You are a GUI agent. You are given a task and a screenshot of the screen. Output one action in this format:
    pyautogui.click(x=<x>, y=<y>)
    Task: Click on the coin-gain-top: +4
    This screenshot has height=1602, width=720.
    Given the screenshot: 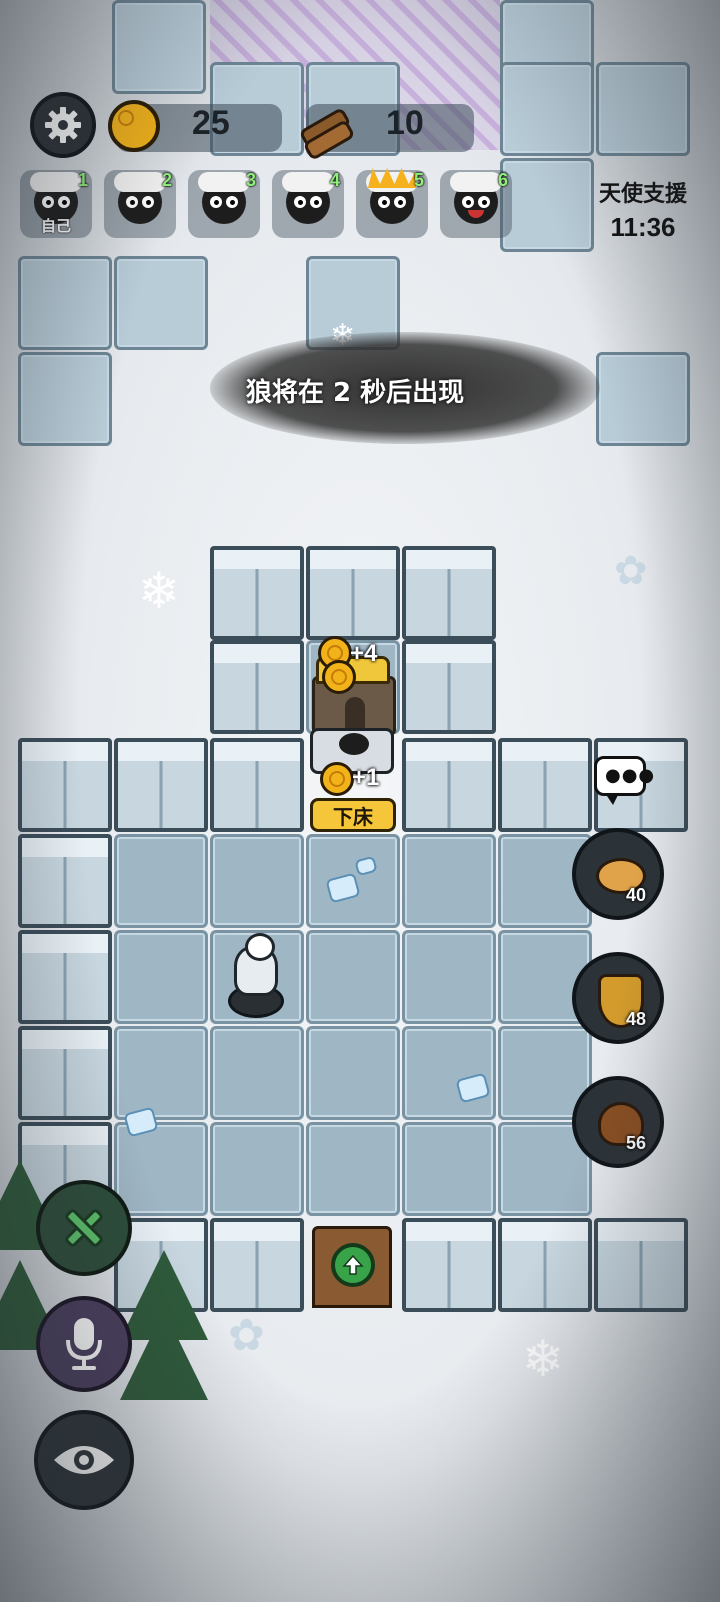 What is the action you would take?
    pyautogui.click(x=364, y=653)
    